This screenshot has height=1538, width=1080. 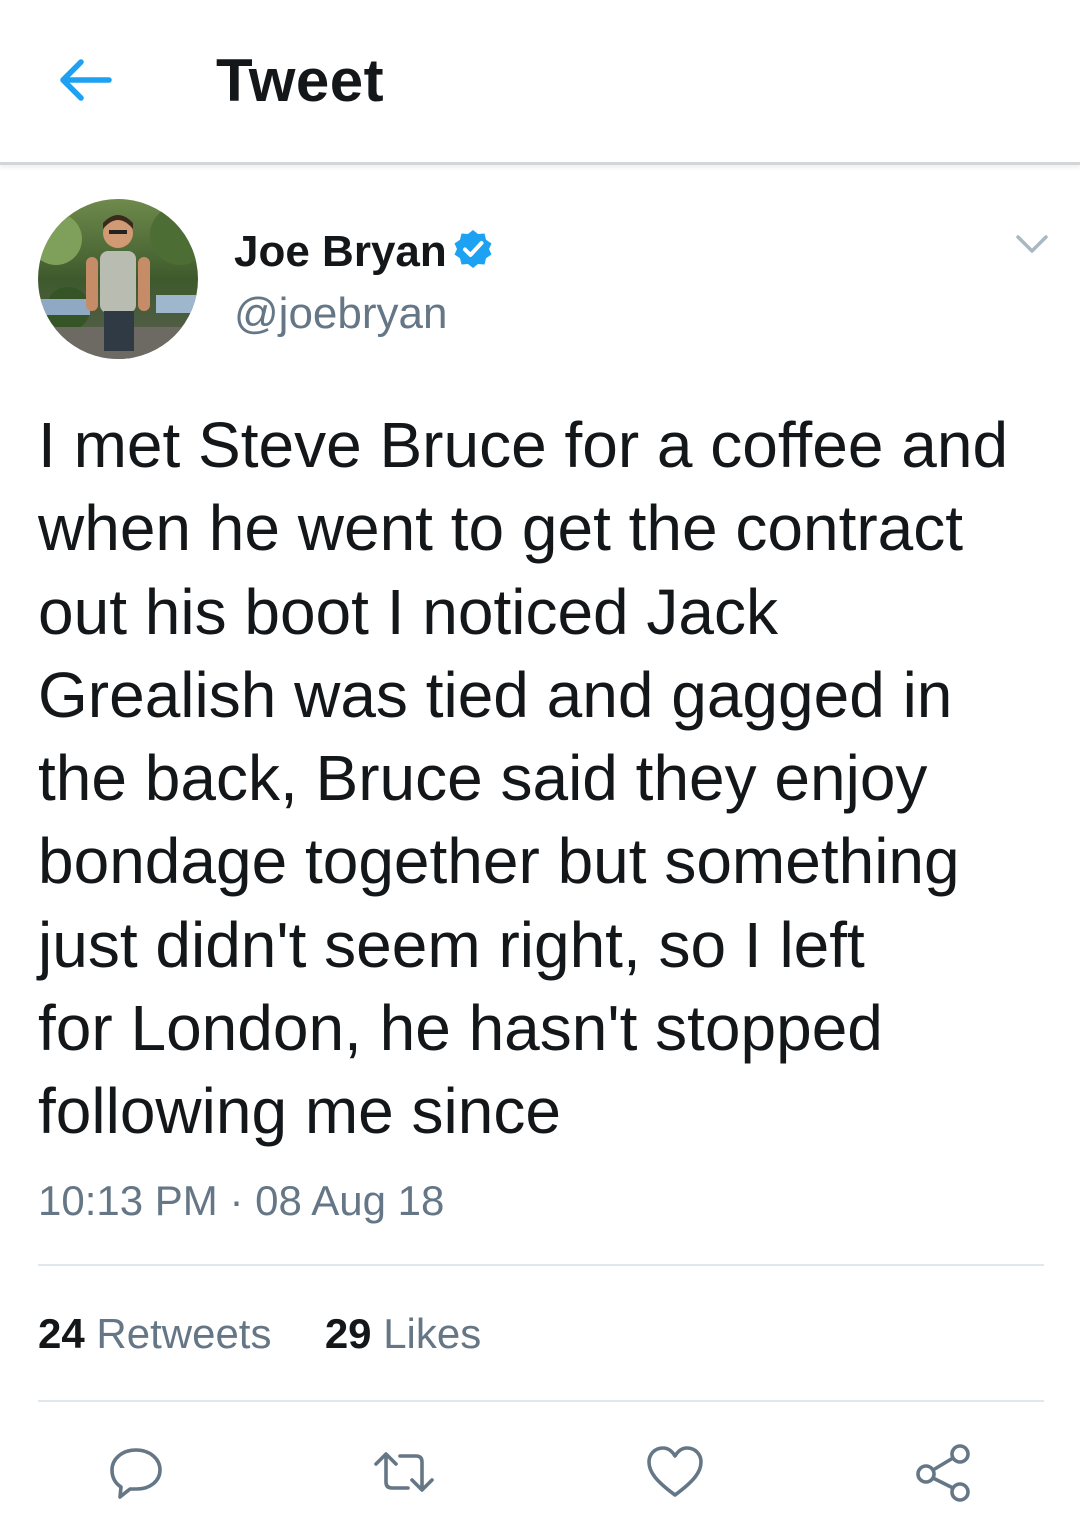 What do you see at coordinates (299, 1111) in the screenshot?
I see `tweet-text-line: following me since` at bounding box center [299, 1111].